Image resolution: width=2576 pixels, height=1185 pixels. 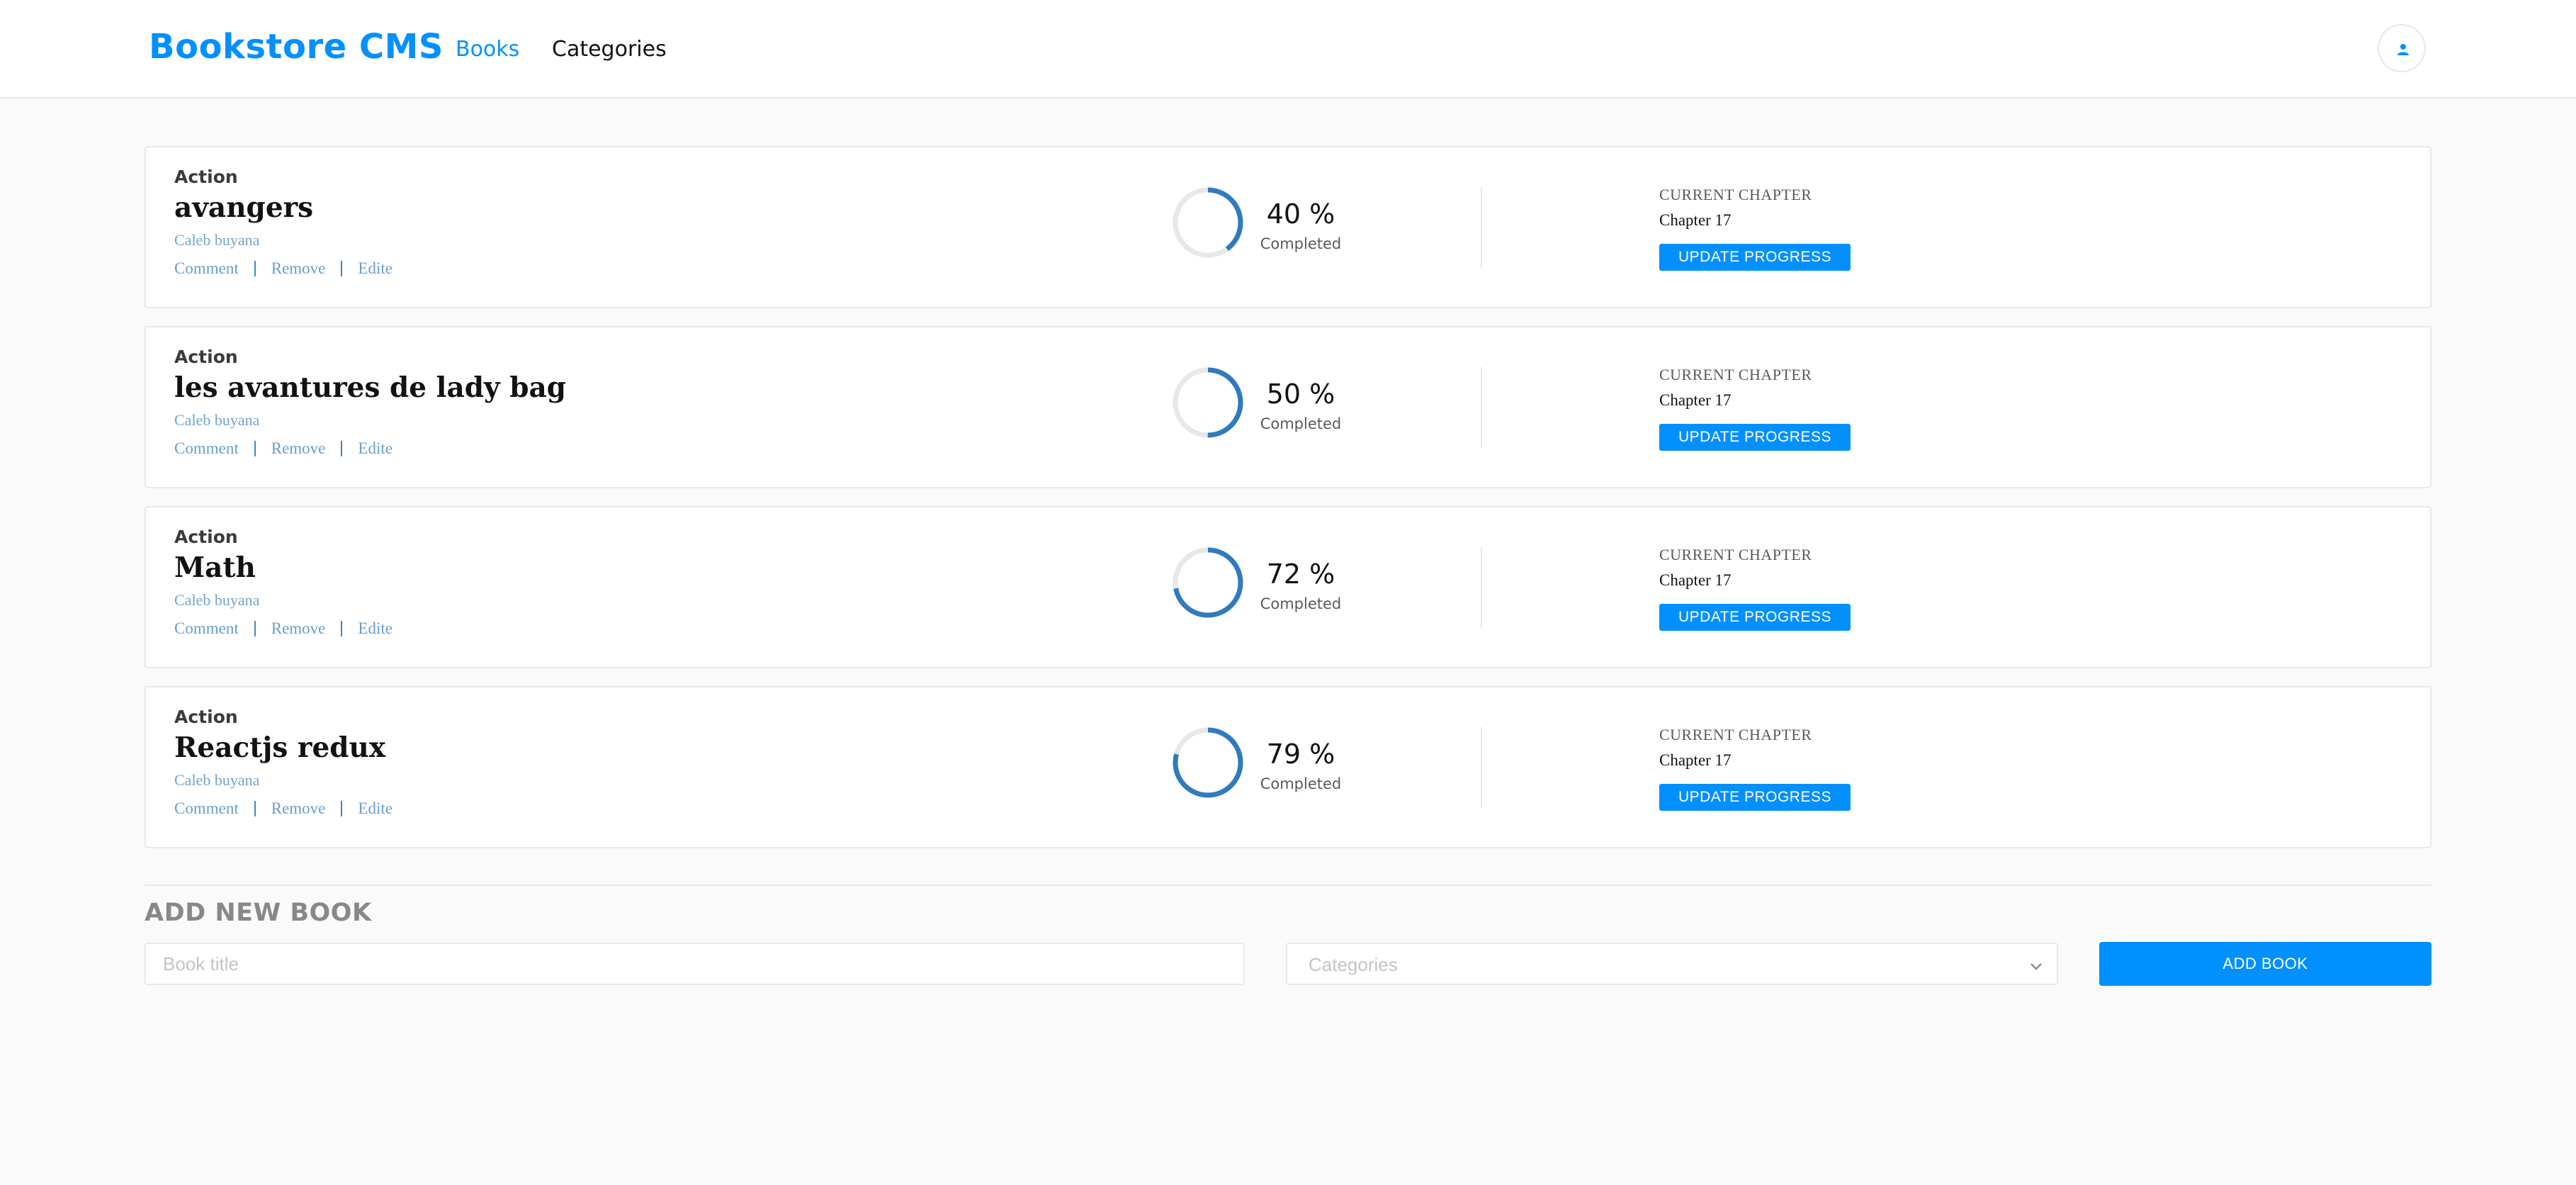 What do you see at coordinates (280, 747) in the screenshot?
I see `book-title: Reactjs redux` at bounding box center [280, 747].